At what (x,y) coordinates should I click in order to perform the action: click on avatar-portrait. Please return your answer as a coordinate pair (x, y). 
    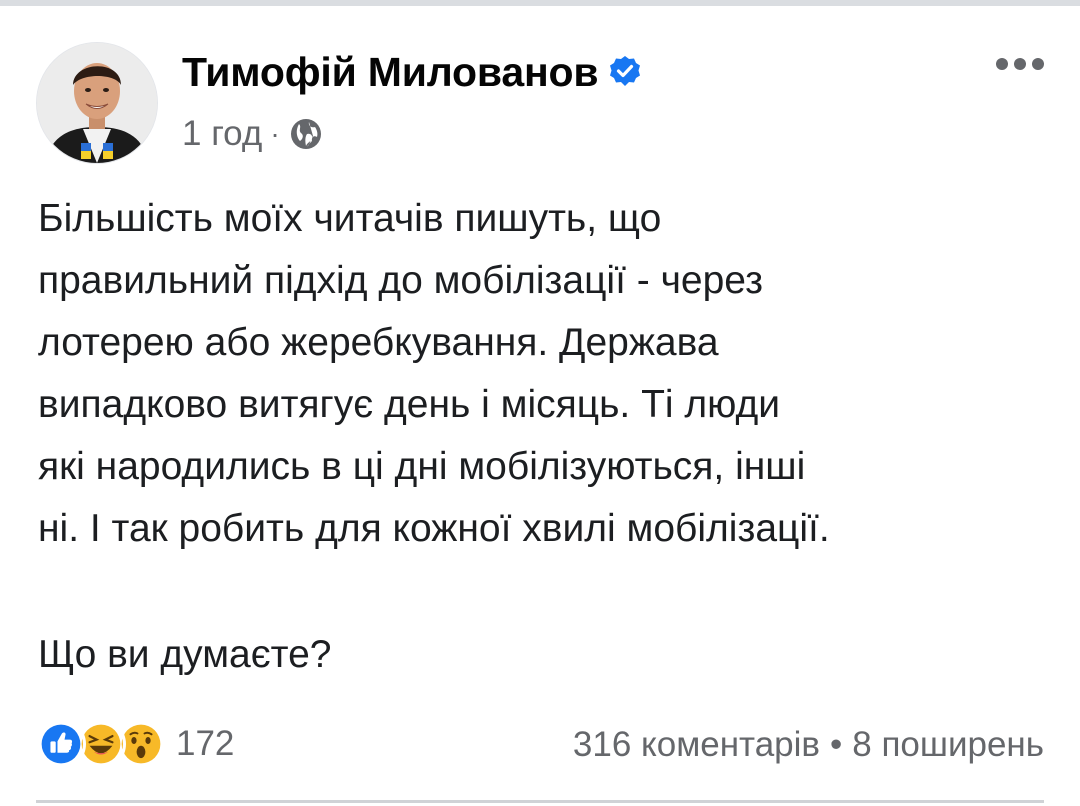
    Looking at the image, I should click on (97, 103).